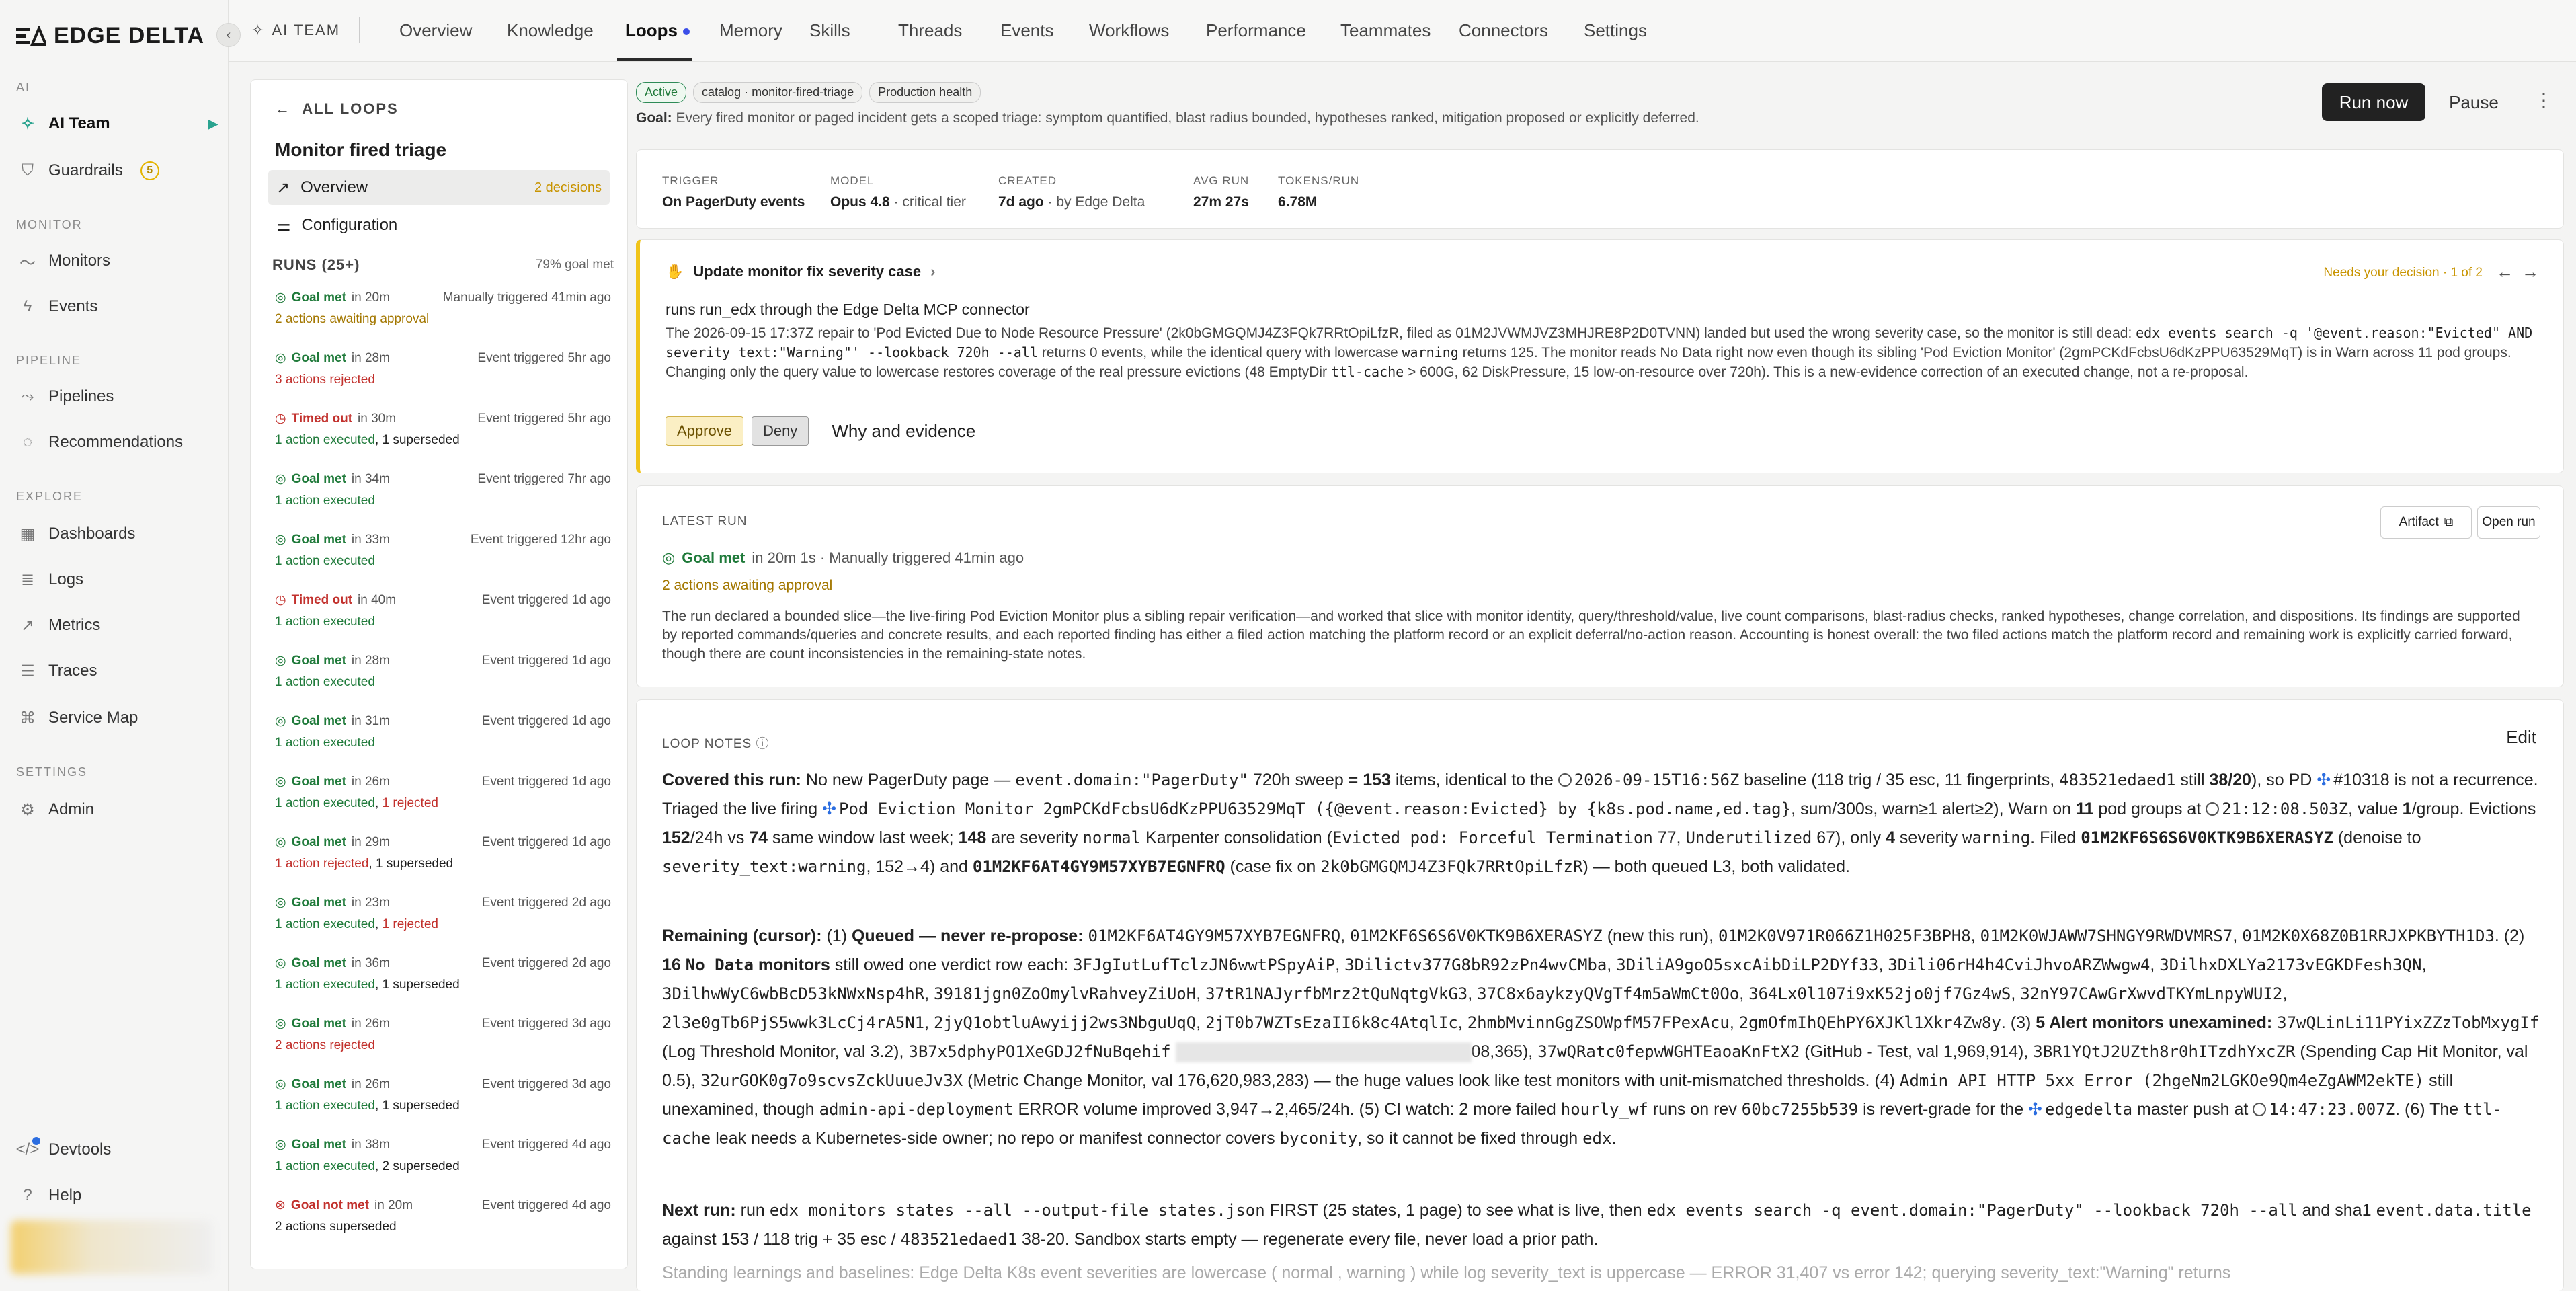 This screenshot has height=1291, width=2576. I want to click on code-snippet: edgedelta, so click(2089, 1109).